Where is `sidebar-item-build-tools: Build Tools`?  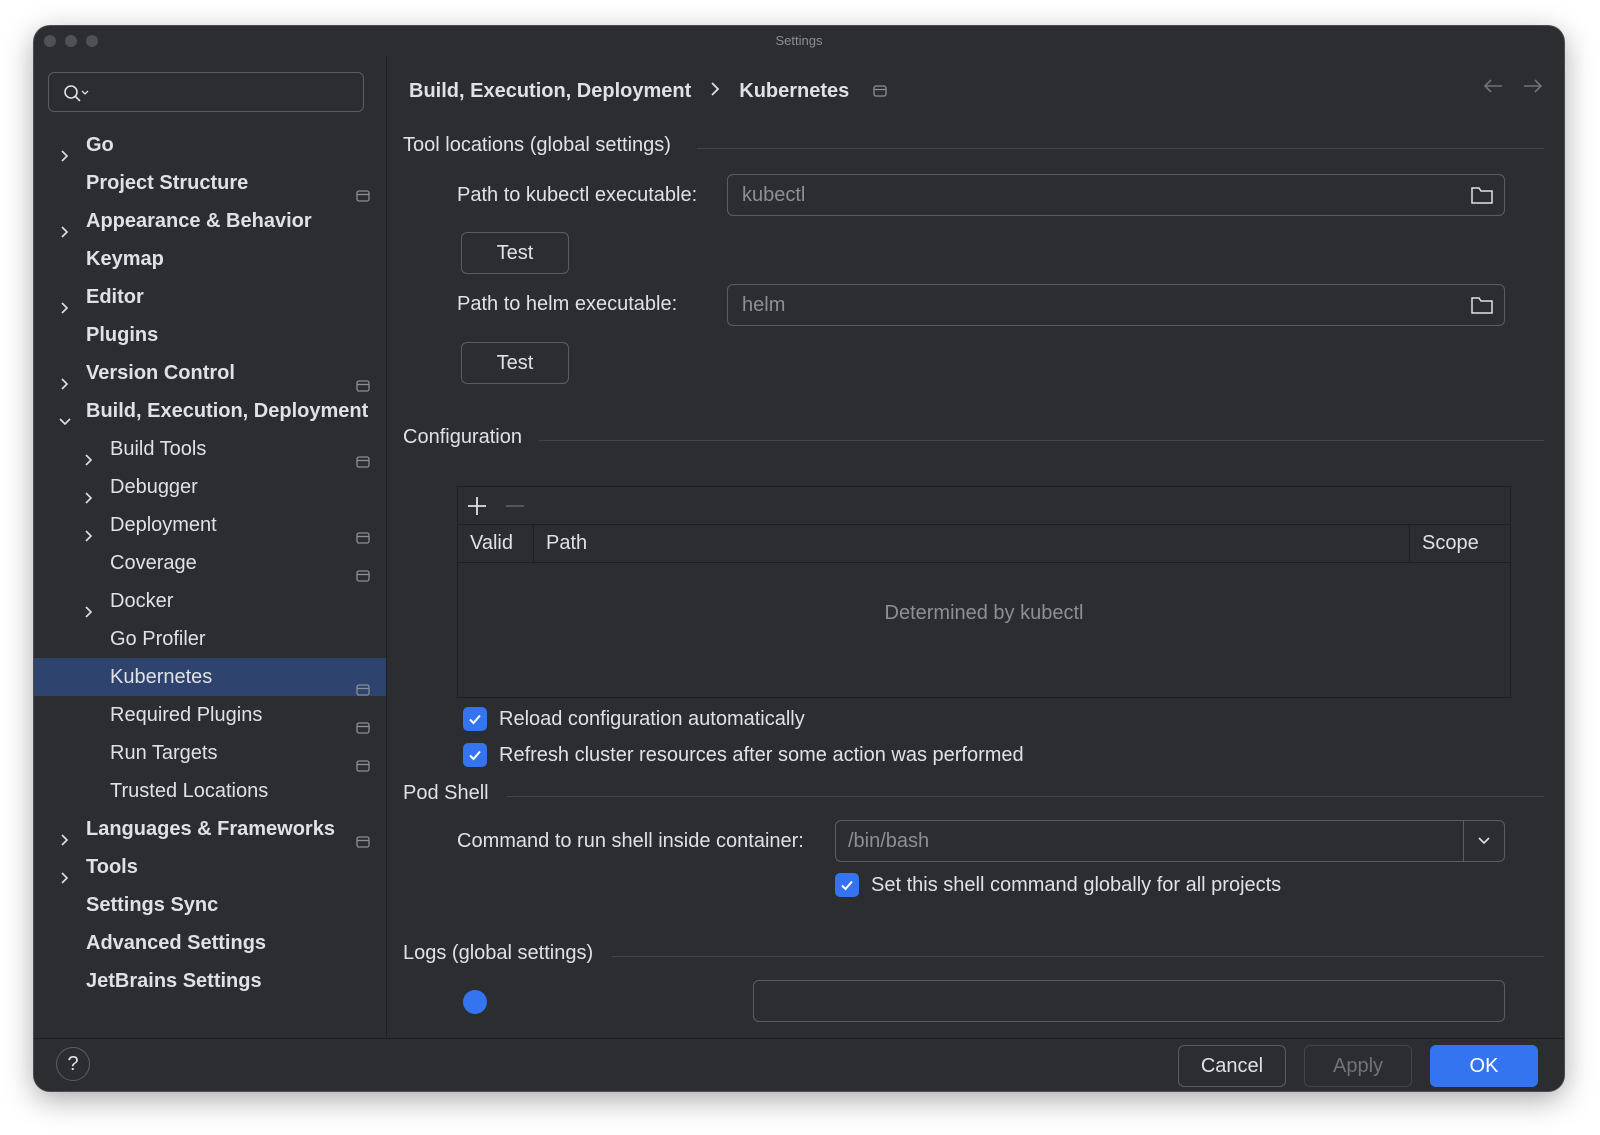 sidebar-item-build-tools: Build Tools is located at coordinates (210, 449).